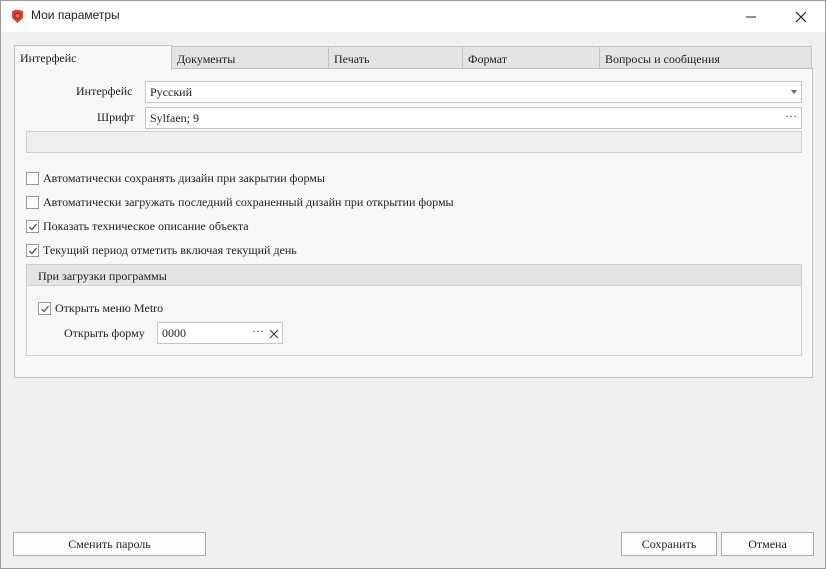  Describe the element at coordinates (17, 16) in the screenshot. I see `app-logo-icon` at that location.